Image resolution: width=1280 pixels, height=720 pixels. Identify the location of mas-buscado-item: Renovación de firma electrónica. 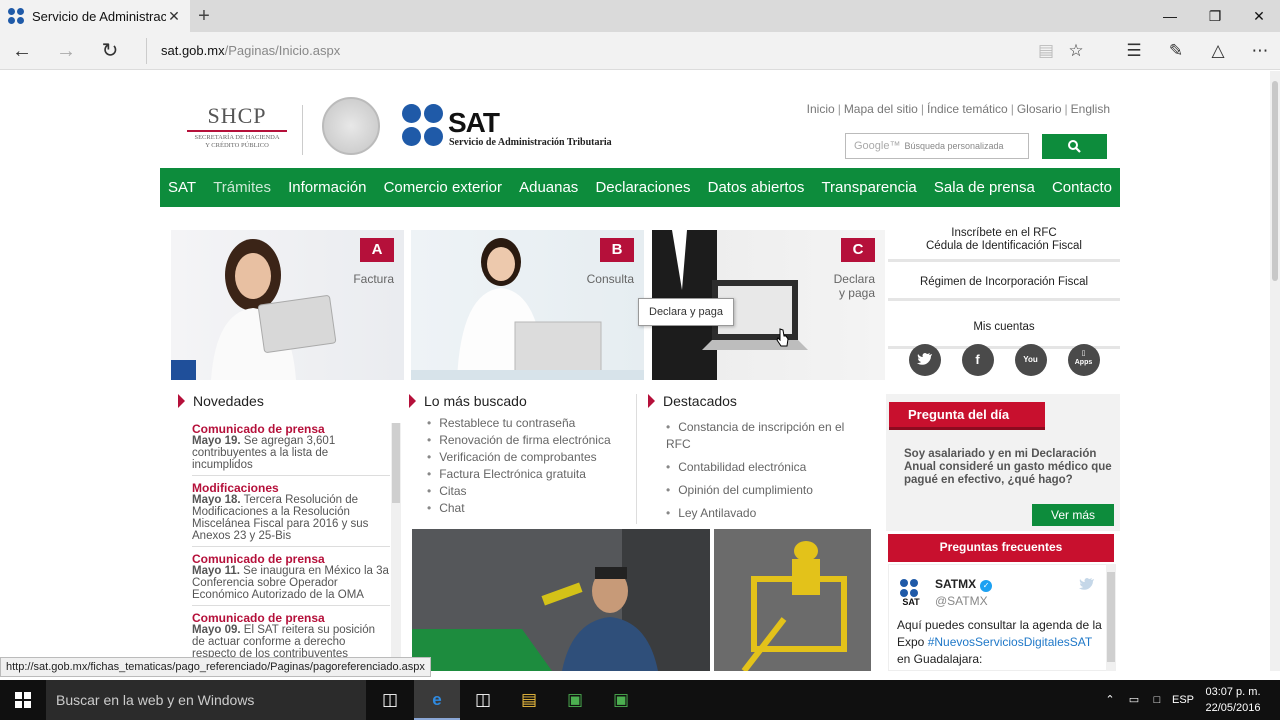
(518, 440).